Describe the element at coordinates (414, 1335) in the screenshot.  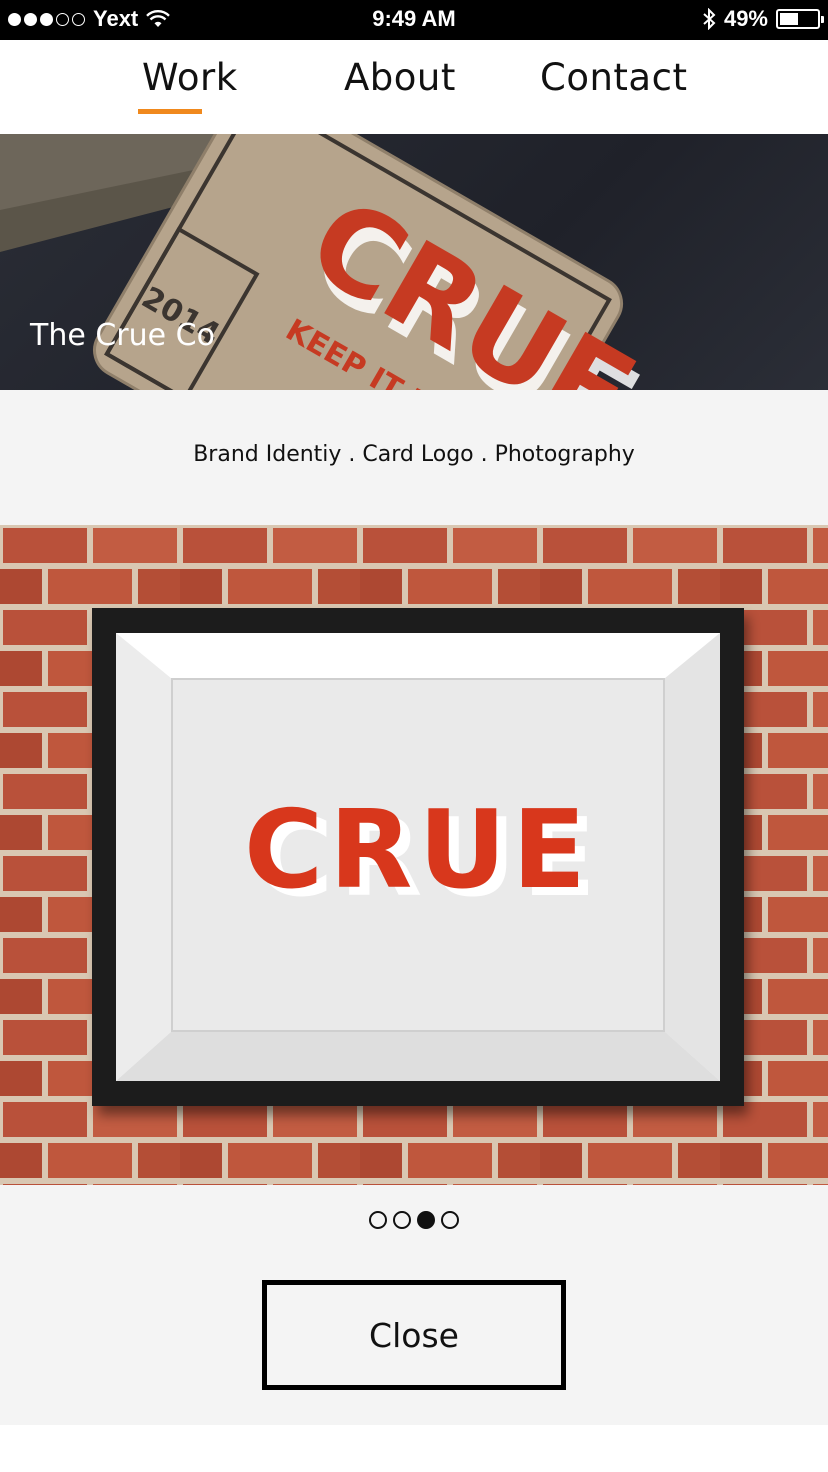
I see `close-button: Close` at that location.